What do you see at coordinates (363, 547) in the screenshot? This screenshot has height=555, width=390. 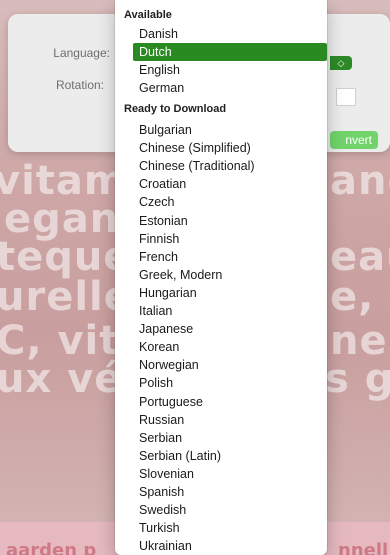 I see `bg-text: nnell` at bounding box center [363, 547].